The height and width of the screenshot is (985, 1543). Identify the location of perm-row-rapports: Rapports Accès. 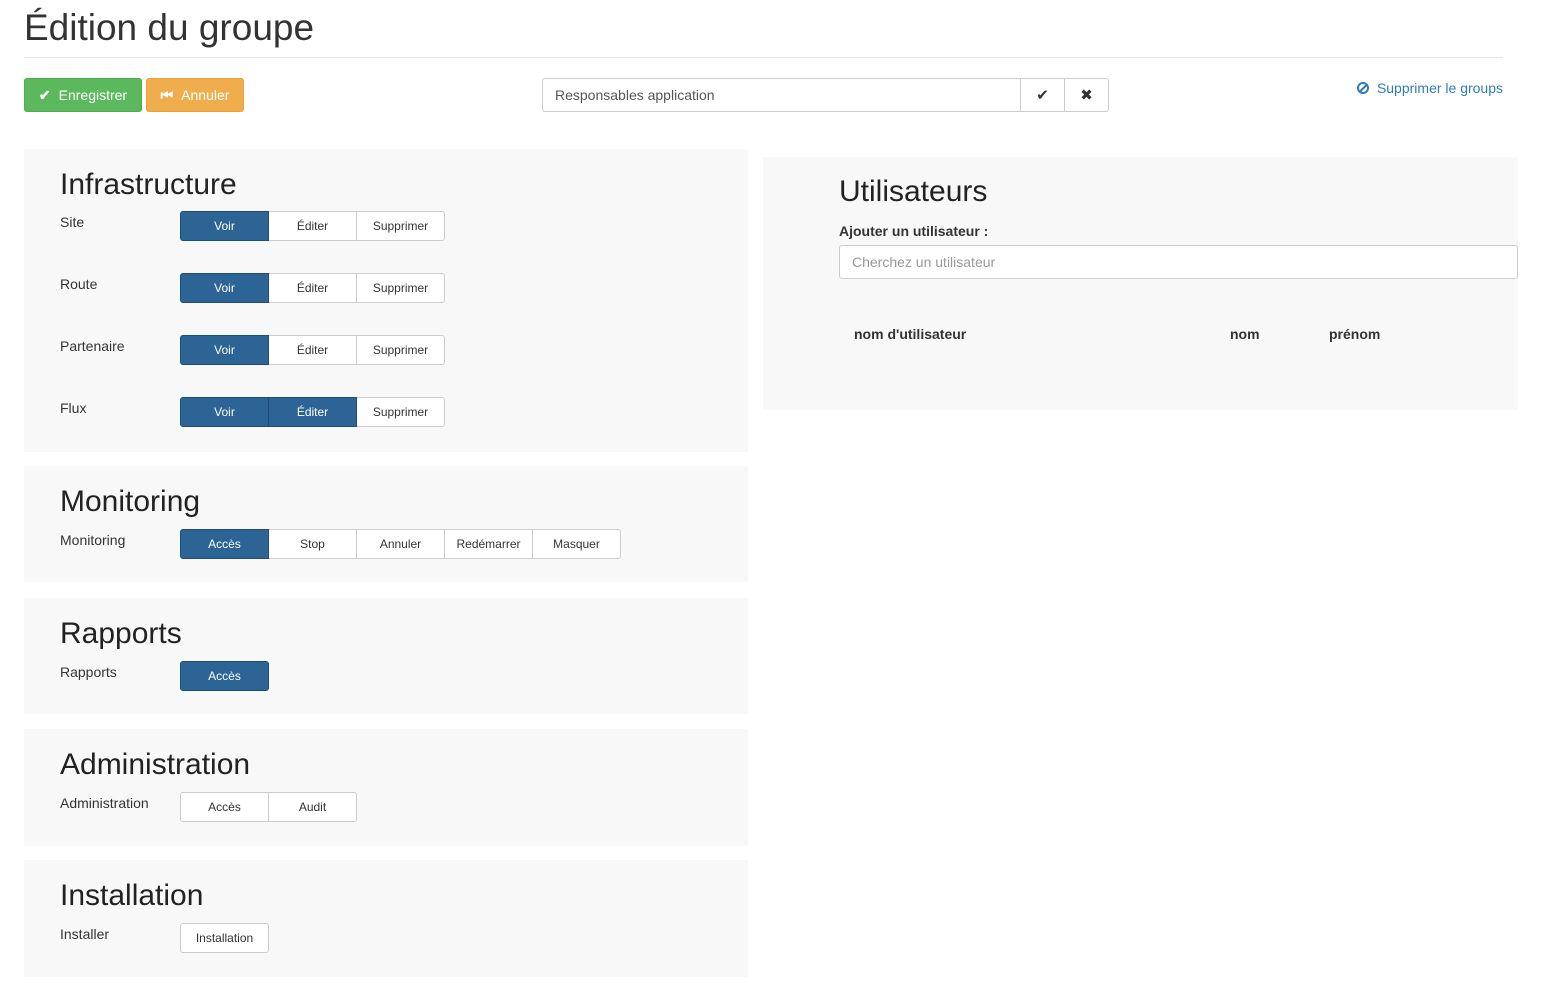
(386, 677).